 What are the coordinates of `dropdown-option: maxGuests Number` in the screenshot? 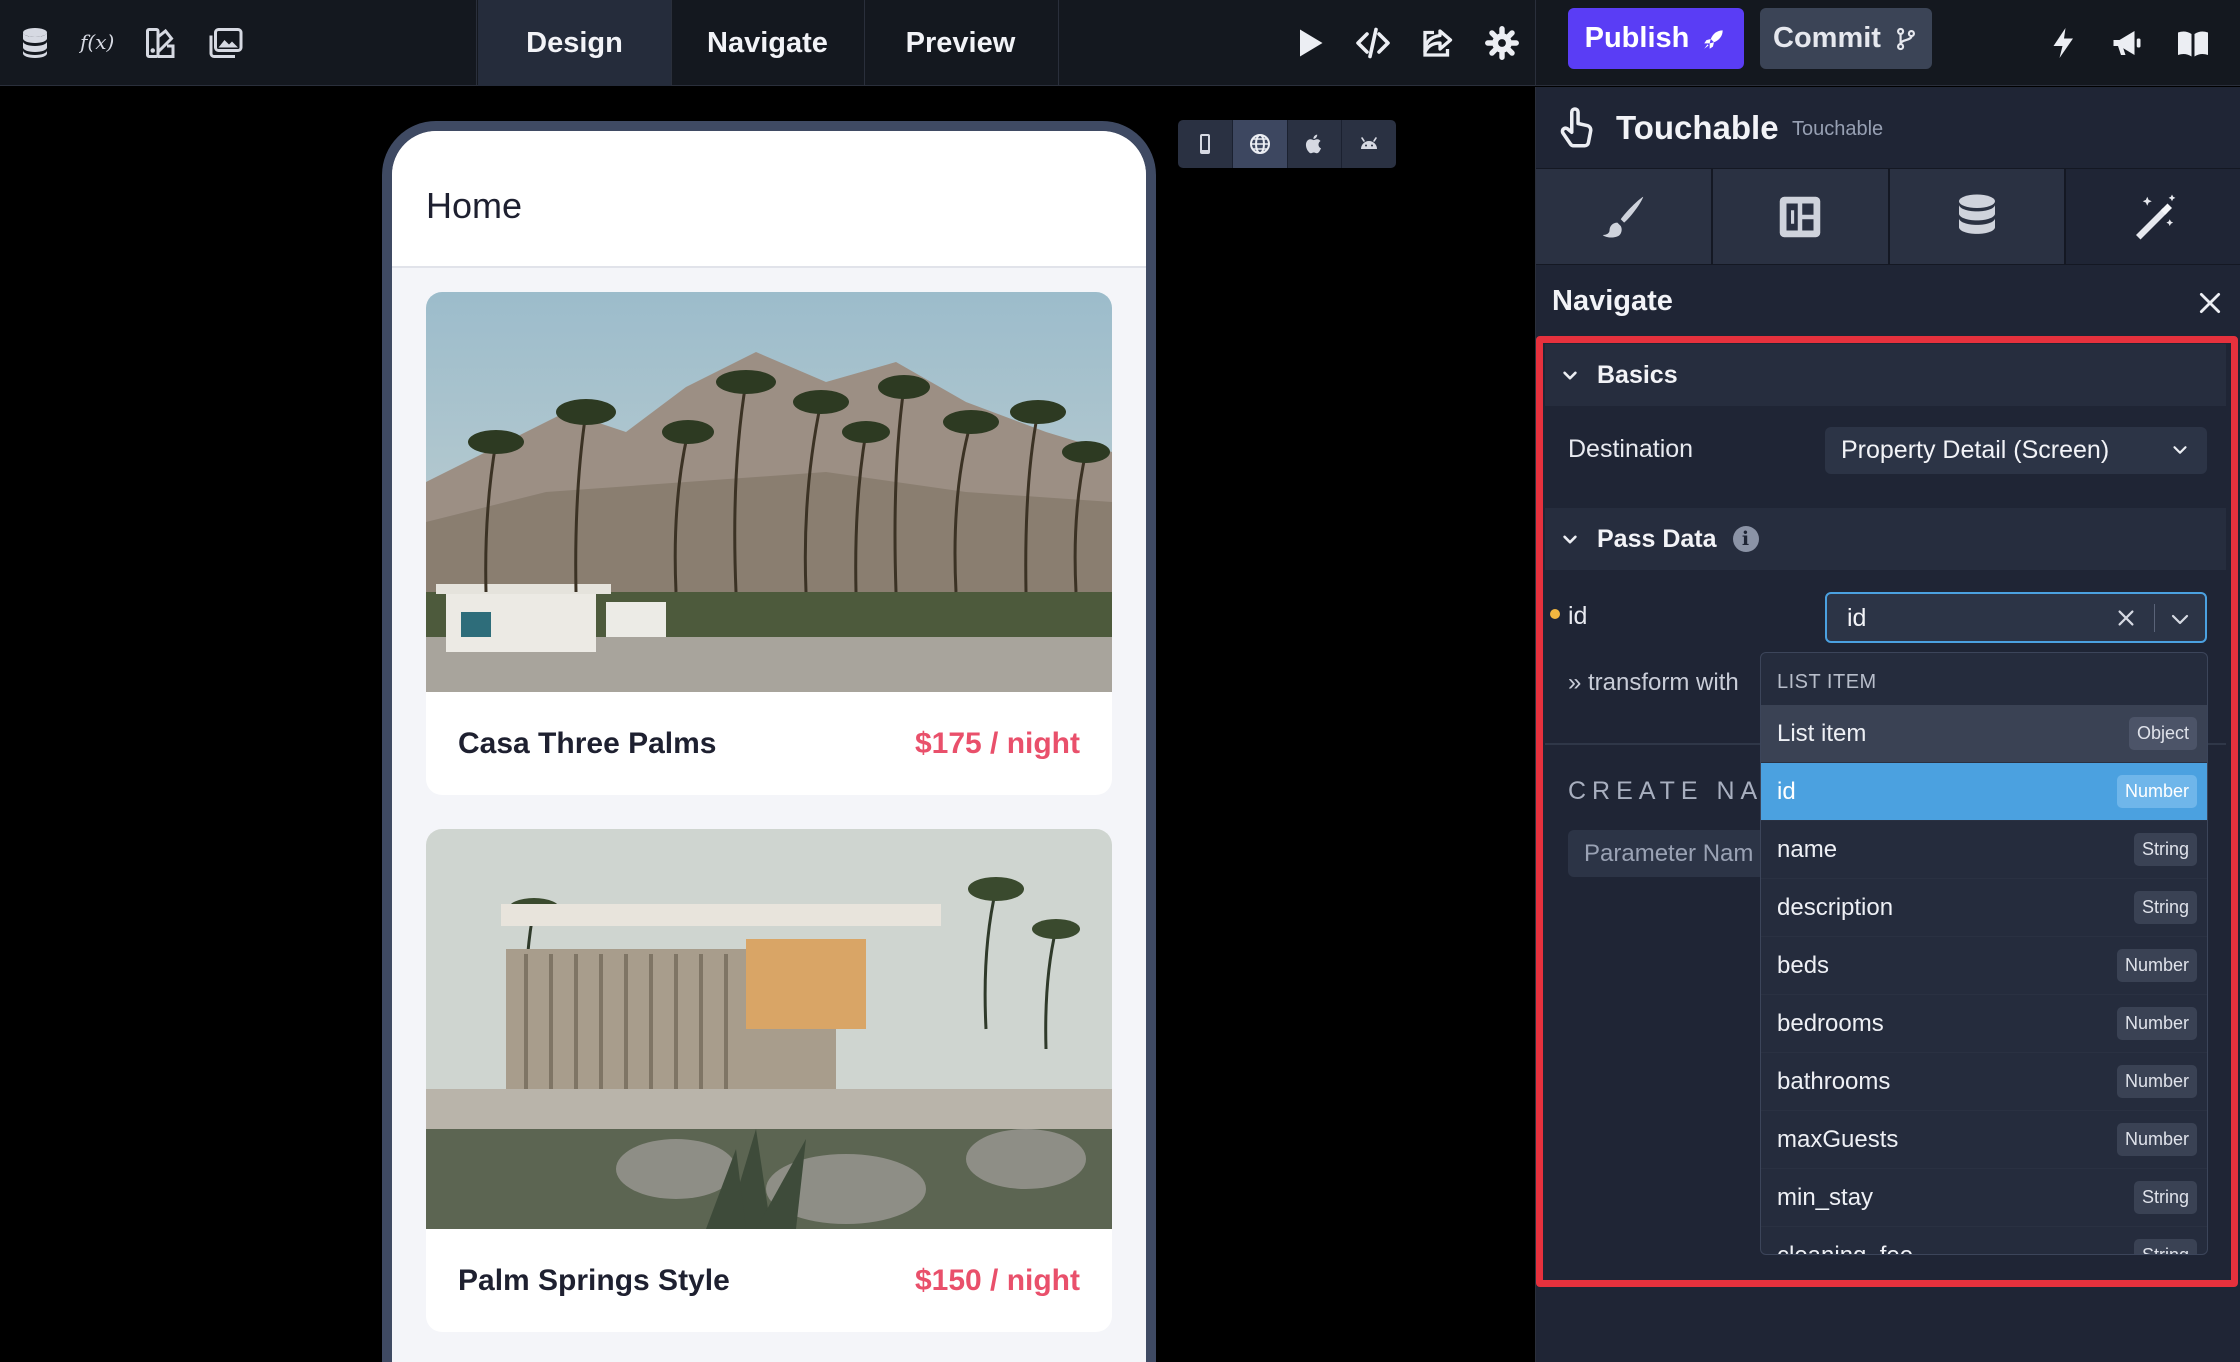 It's located at (1984, 1140).